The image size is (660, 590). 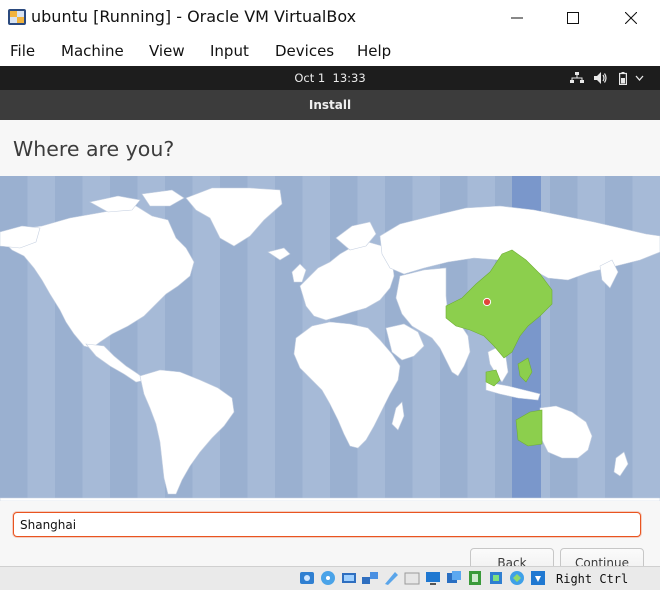 I want to click on vm-status-bar: Right Ctrl, so click(x=330, y=578).